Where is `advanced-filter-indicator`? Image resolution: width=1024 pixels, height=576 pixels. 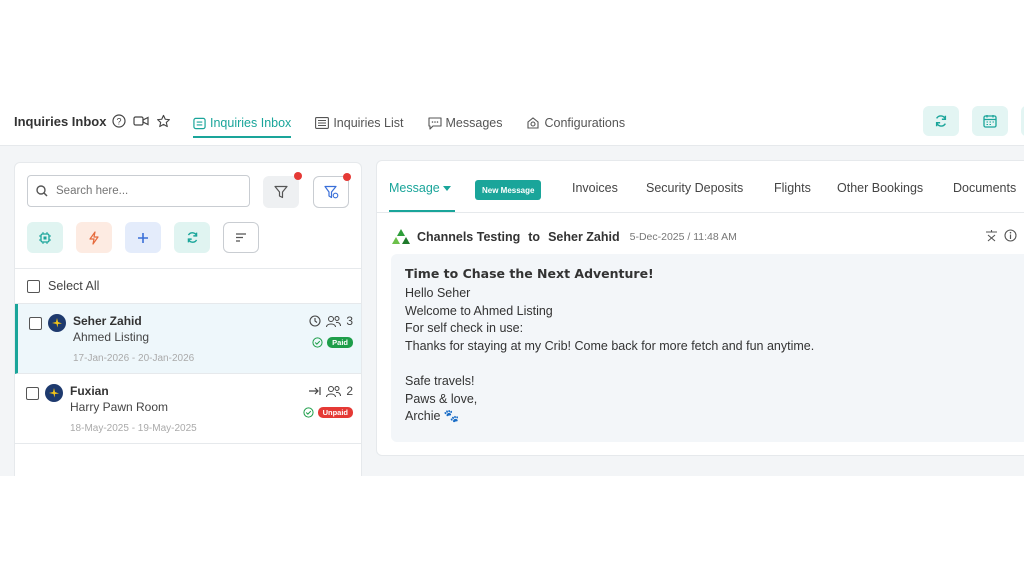 advanced-filter-indicator is located at coordinates (347, 177).